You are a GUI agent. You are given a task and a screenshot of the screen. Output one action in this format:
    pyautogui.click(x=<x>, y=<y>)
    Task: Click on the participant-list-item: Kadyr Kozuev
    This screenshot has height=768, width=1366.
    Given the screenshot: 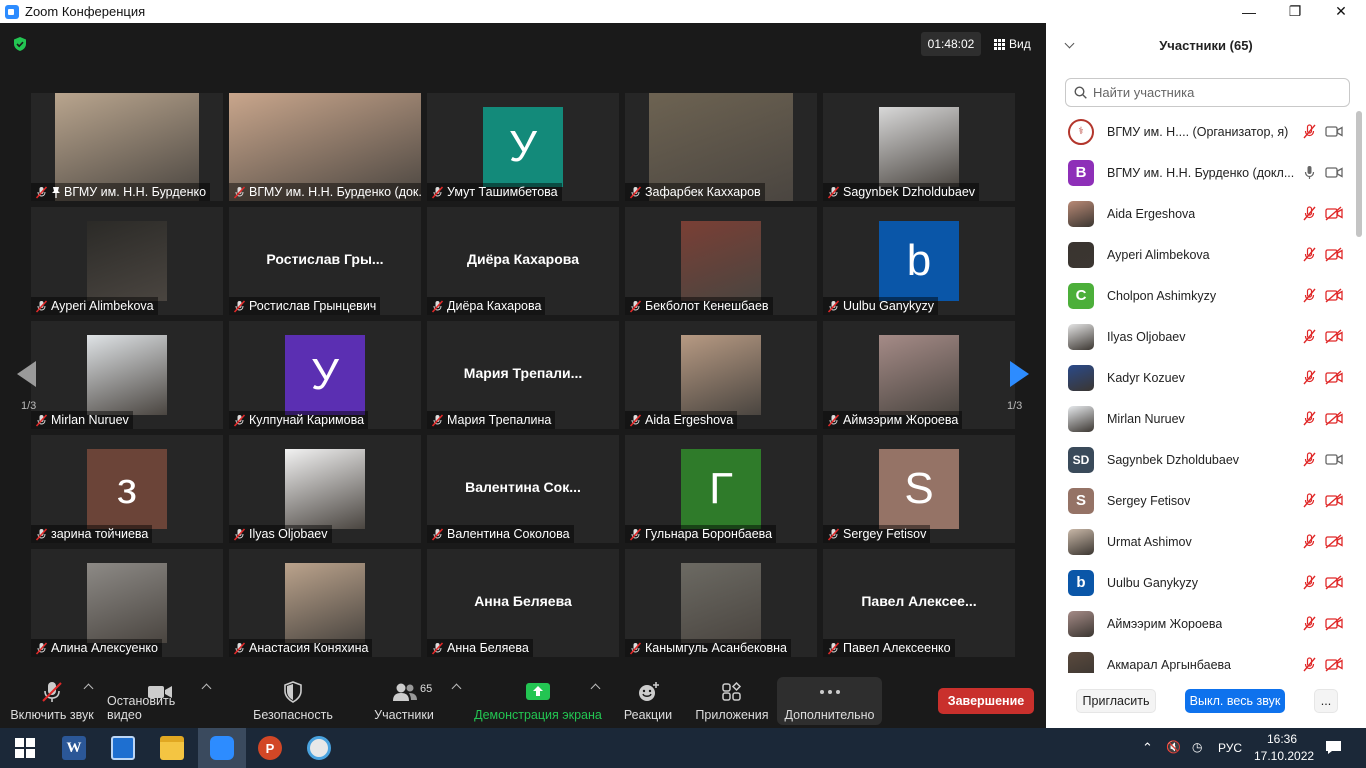 What is the action you would take?
    pyautogui.click(x=1202, y=377)
    